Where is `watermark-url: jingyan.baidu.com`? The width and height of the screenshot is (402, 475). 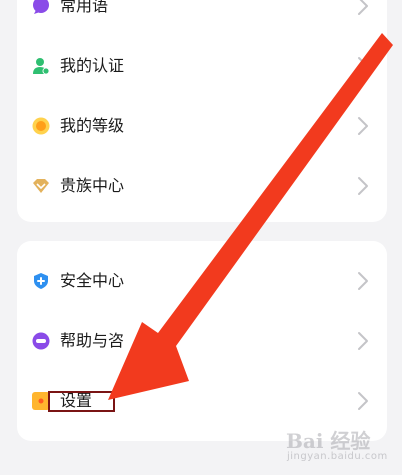 watermark-url: jingyan.baidu.com is located at coordinates (337, 456).